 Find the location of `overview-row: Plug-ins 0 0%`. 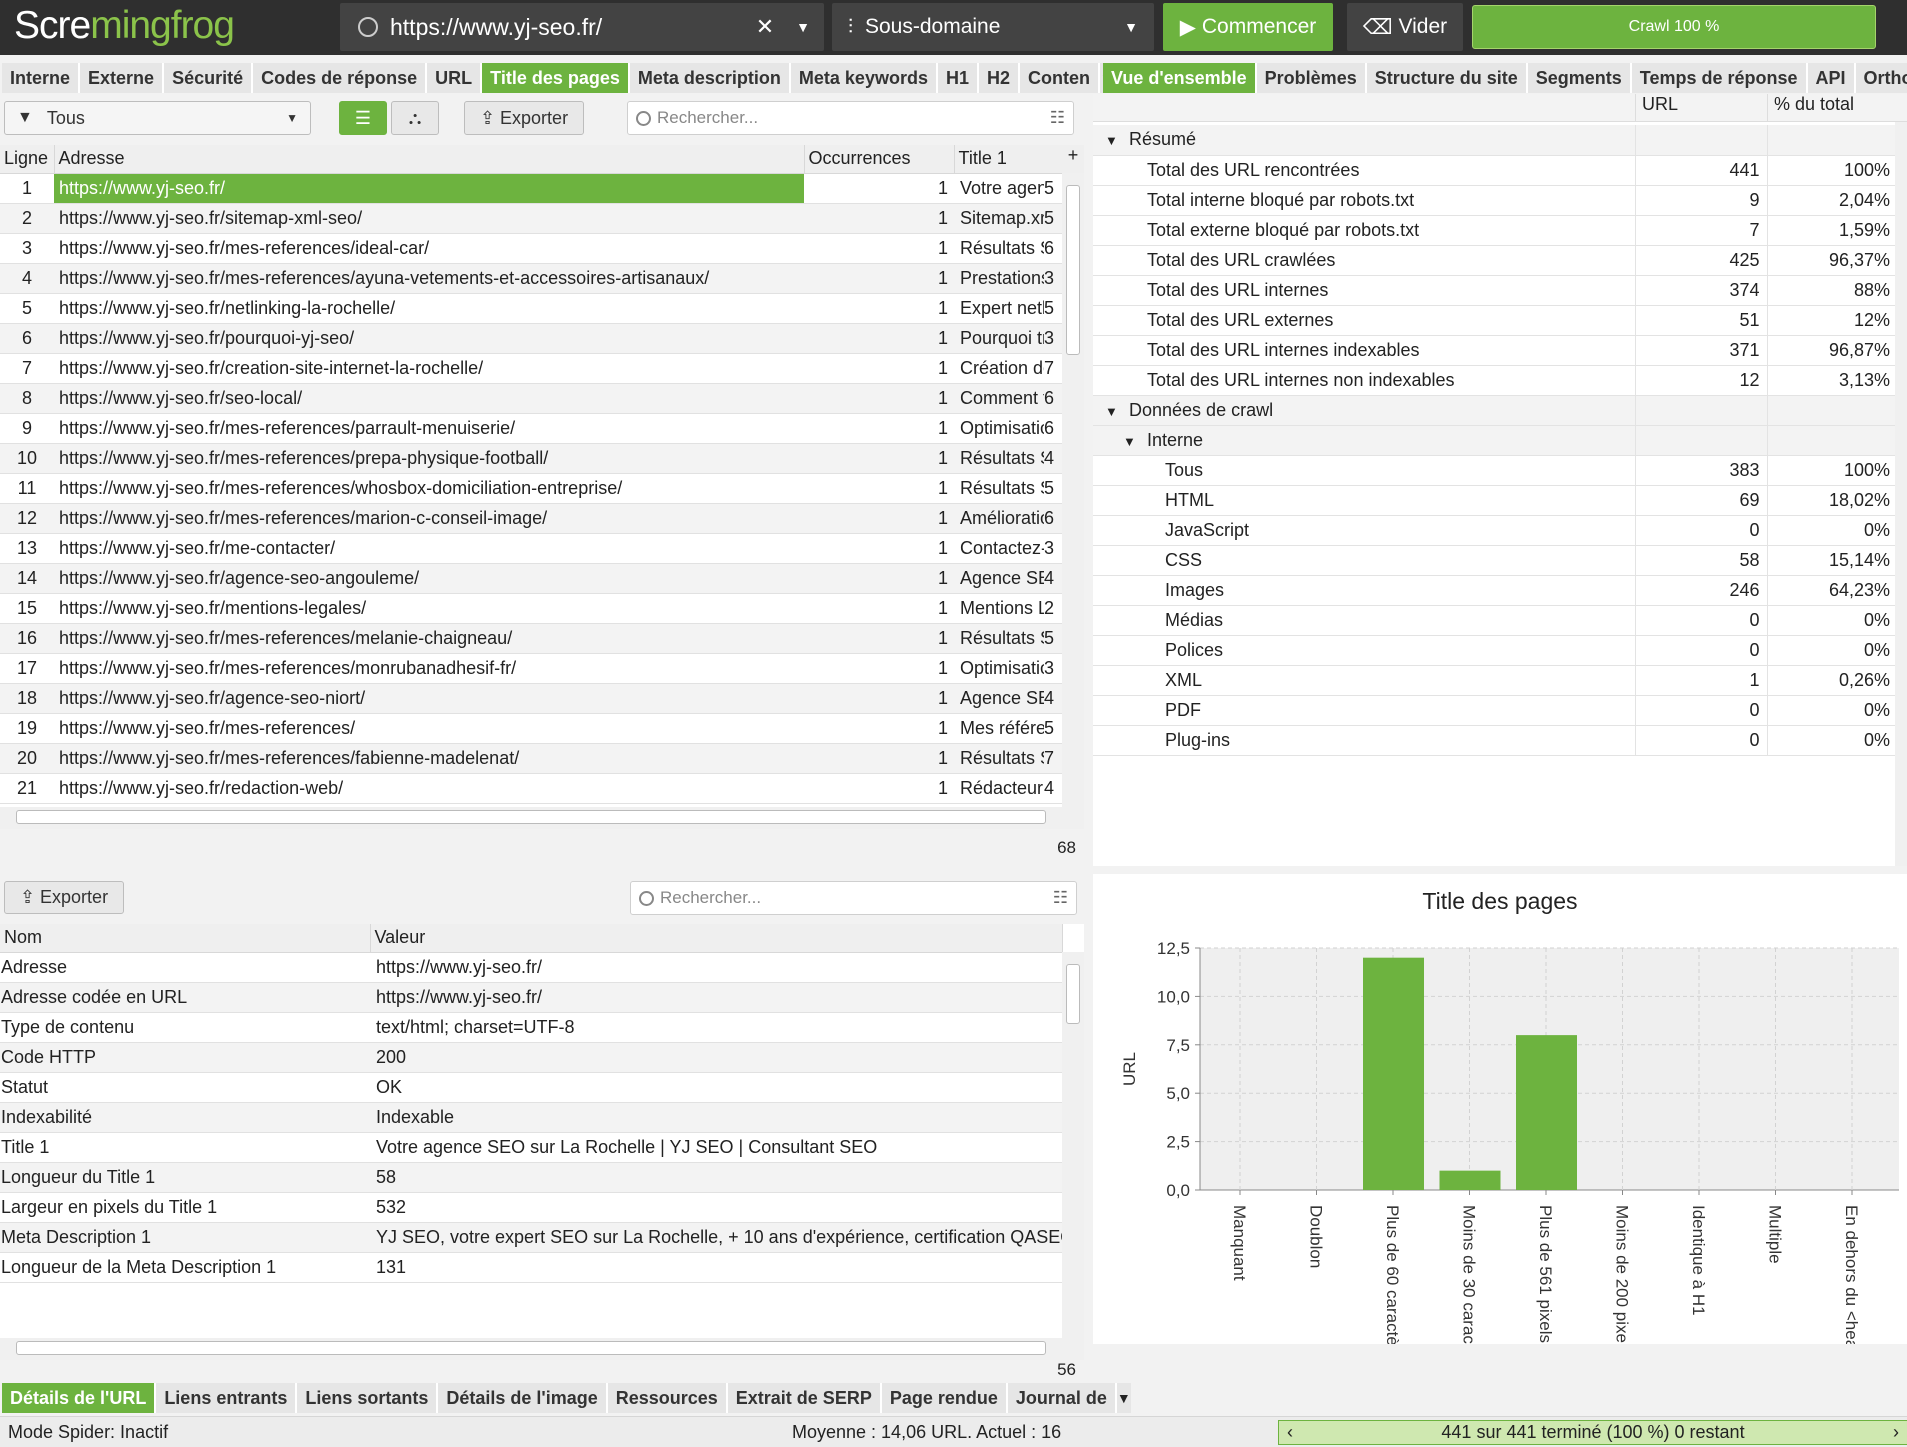

overview-row: Plug-ins 0 0% is located at coordinates (1495, 740).